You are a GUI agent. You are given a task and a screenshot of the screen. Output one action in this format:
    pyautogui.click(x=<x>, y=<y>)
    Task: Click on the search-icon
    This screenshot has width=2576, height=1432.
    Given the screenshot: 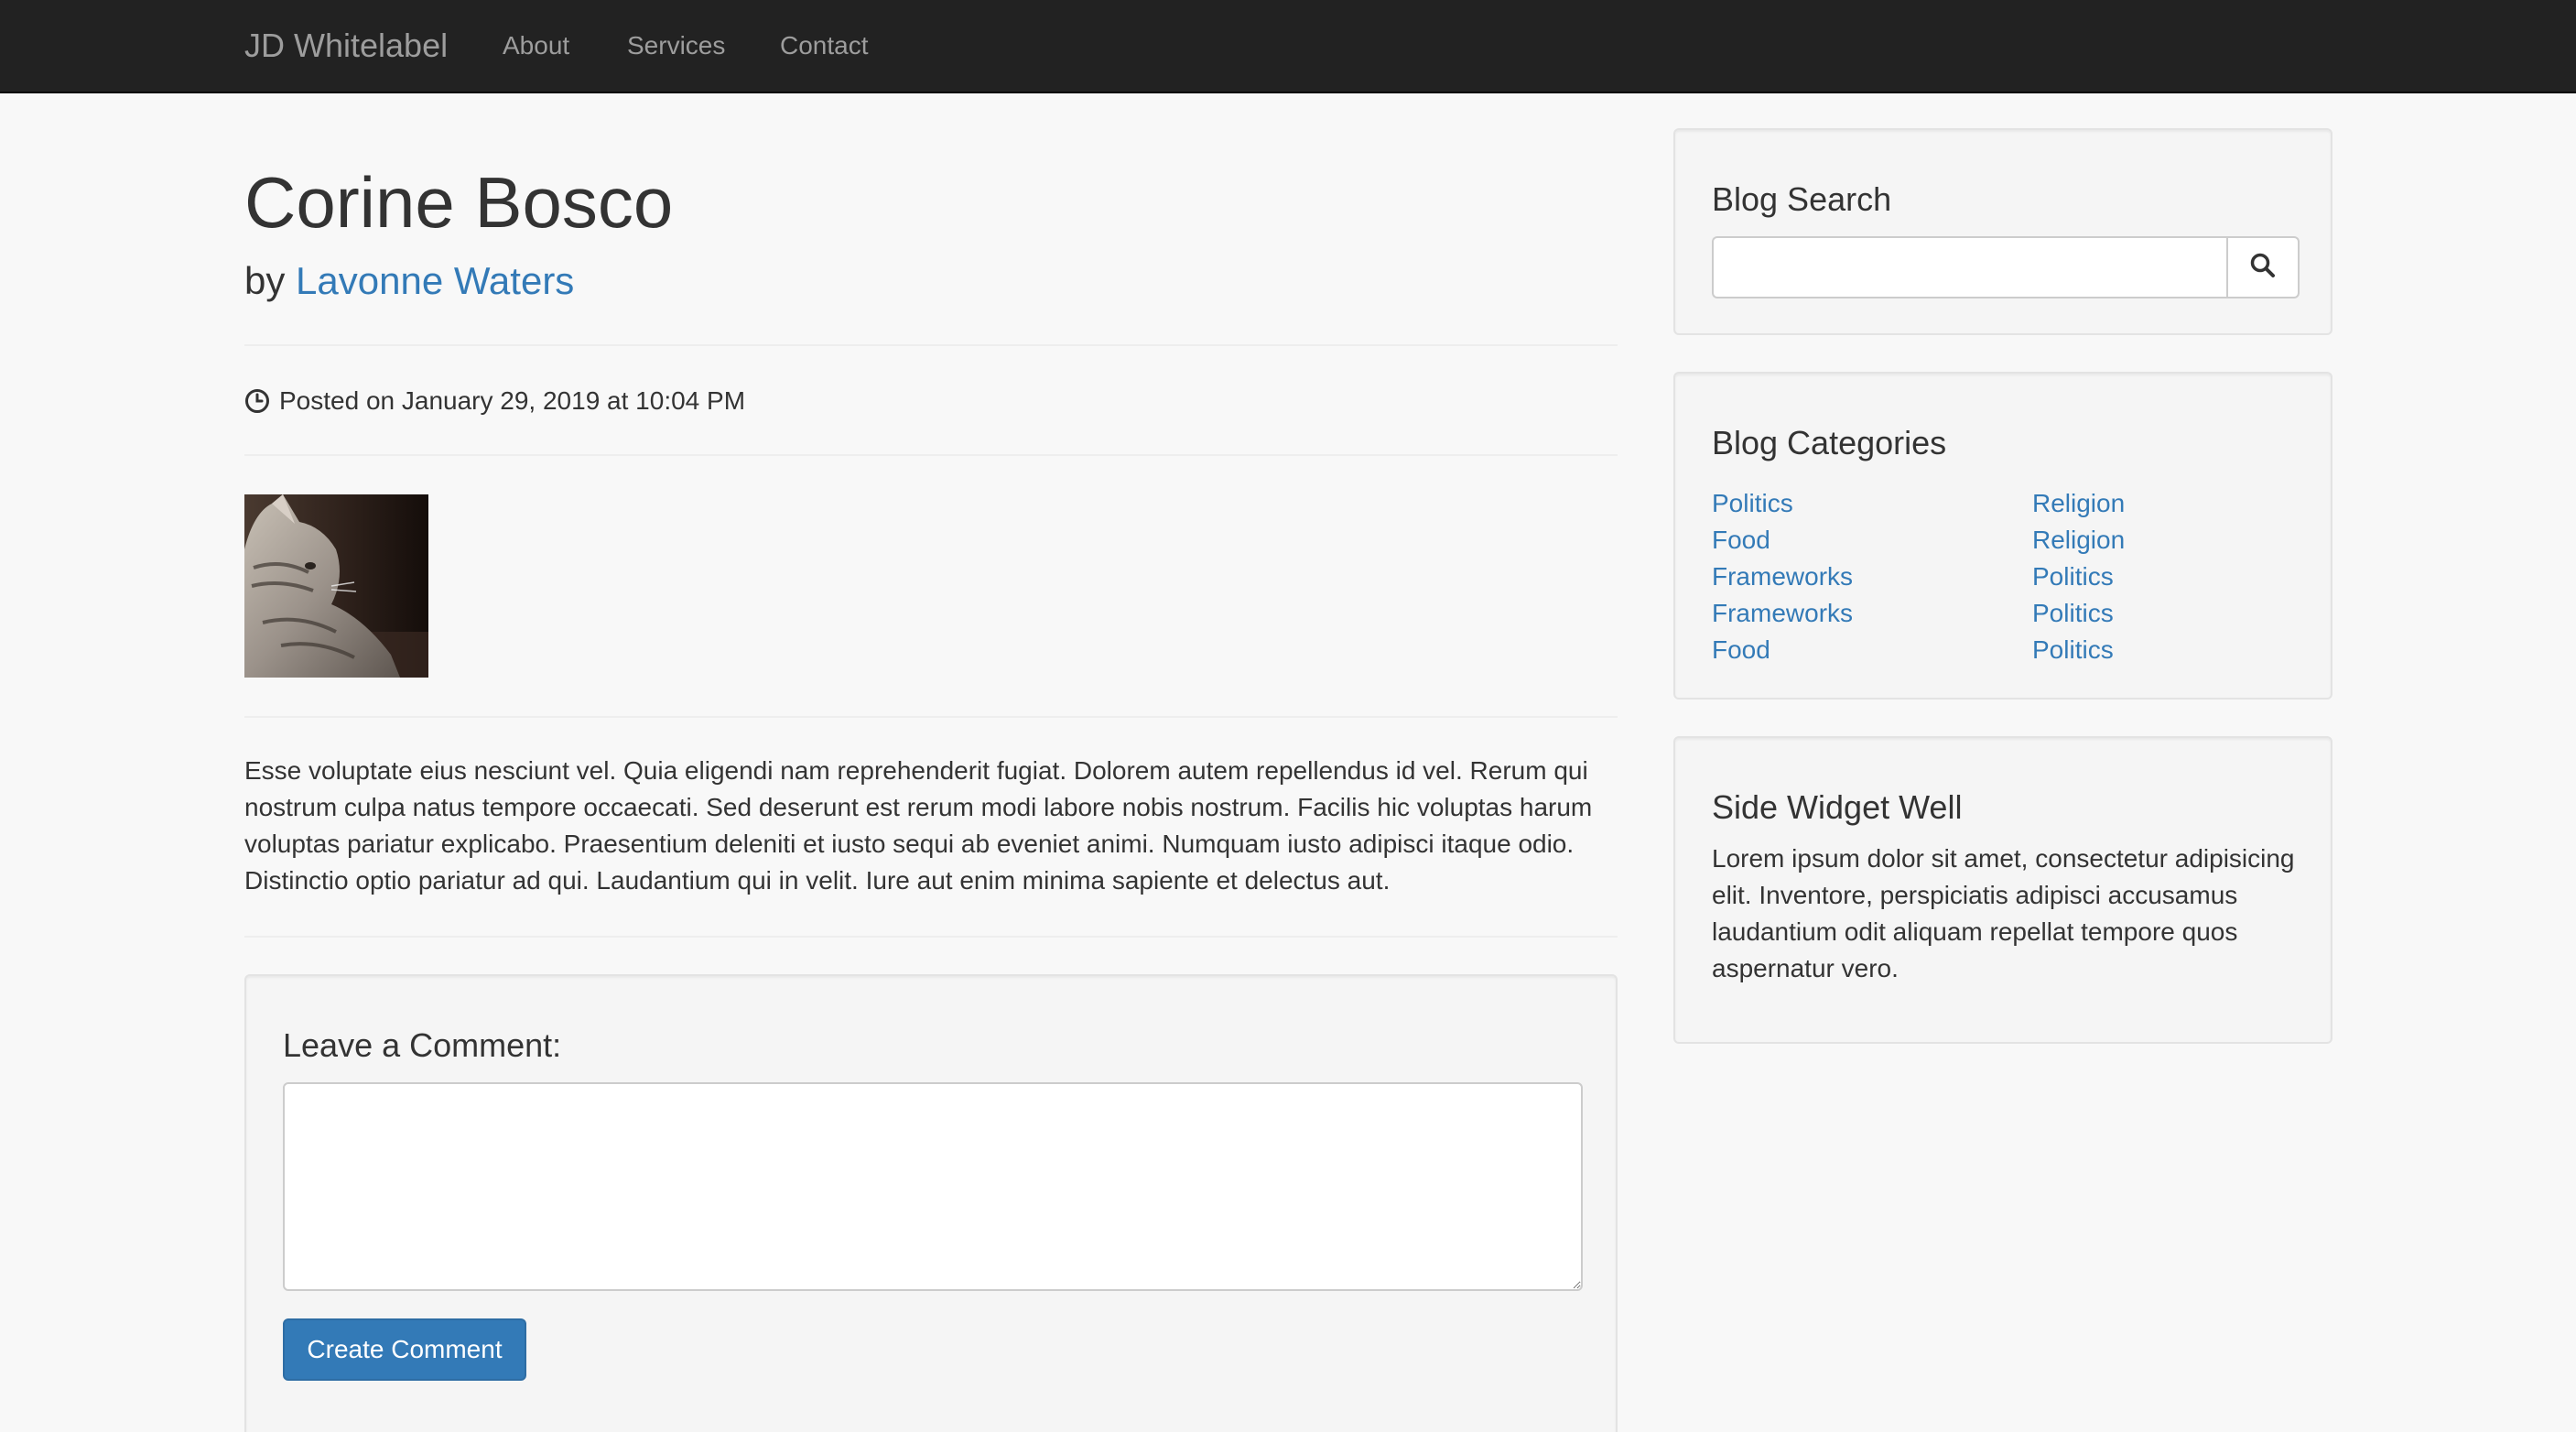 What is the action you would take?
    pyautogui.click(x=2263, y=268)
    